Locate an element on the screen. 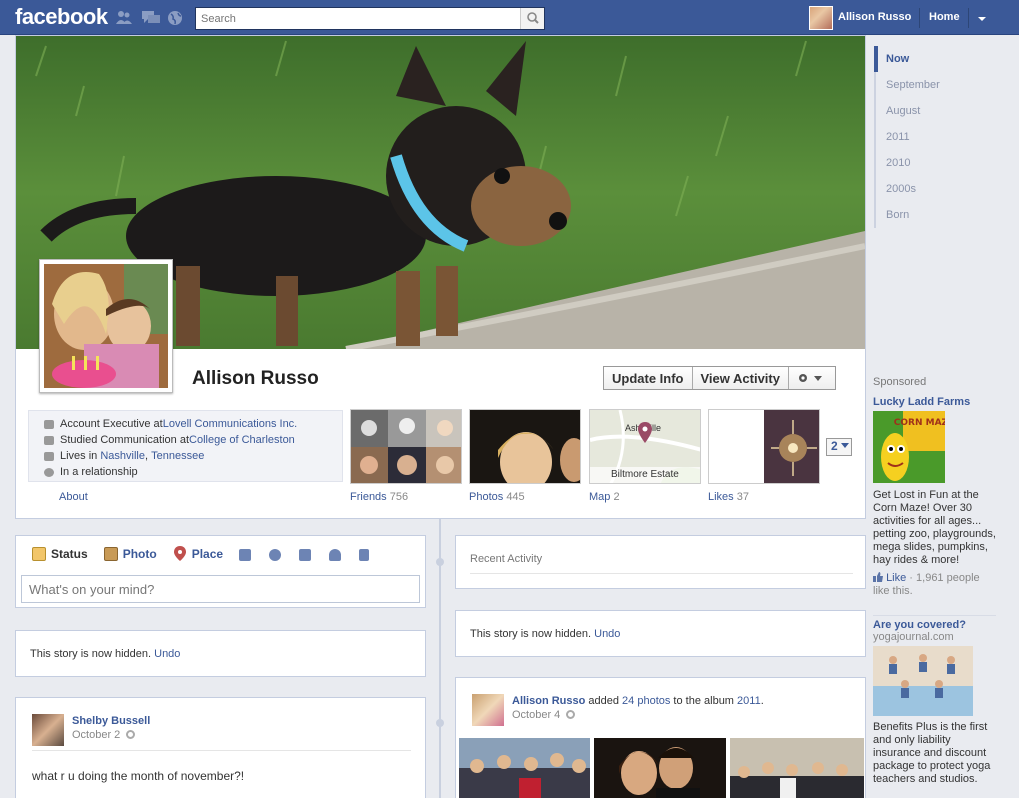  ad-like-button: Like is located at coordinates (889, 578).